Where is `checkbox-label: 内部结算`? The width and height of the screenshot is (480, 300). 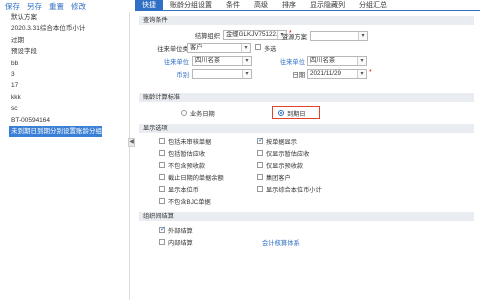
checkbox-label: 内部结算 is located at coordinates (180, 243).